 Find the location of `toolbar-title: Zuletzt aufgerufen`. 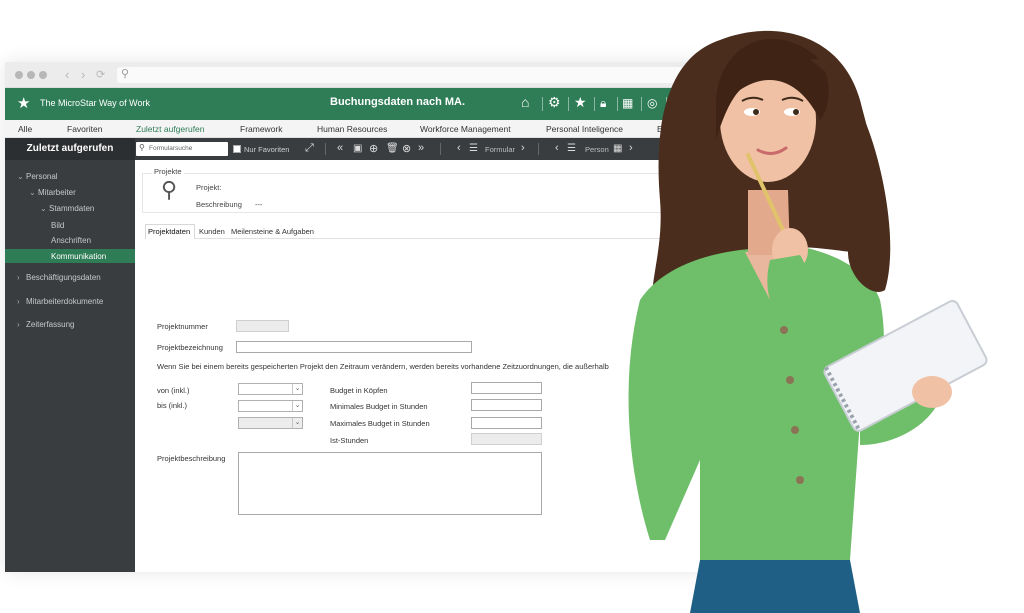

toolbar-title: Zuletzt aufgerufen is located at coordinates (70, 149).